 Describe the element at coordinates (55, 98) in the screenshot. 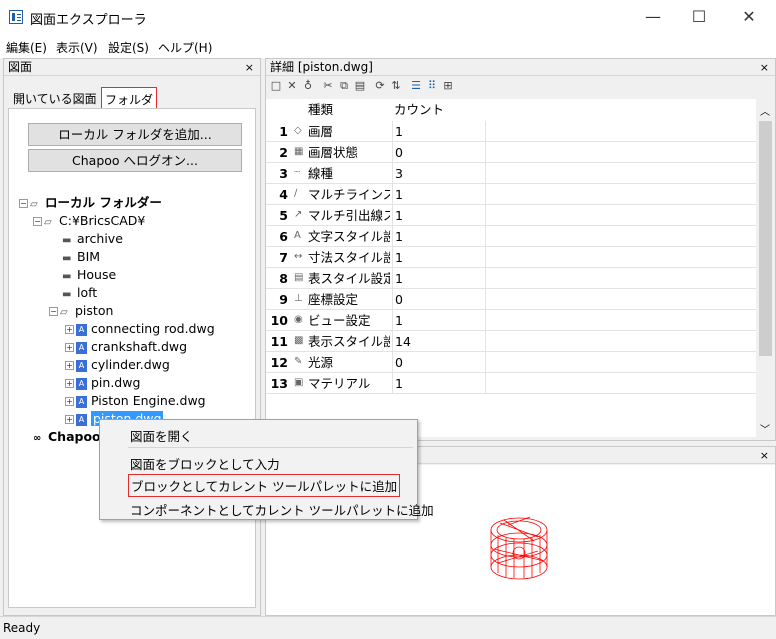

I see `tab-open-drawings: 開いている図面` at that location.